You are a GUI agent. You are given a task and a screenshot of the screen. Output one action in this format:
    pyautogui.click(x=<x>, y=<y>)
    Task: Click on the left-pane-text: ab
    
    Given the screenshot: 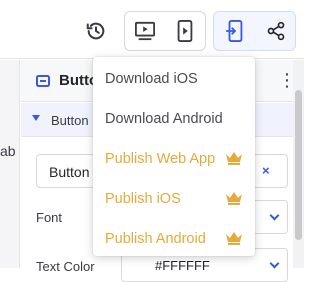 What is the action you would take?
    pyautogui.click(x=8, y=151)
    